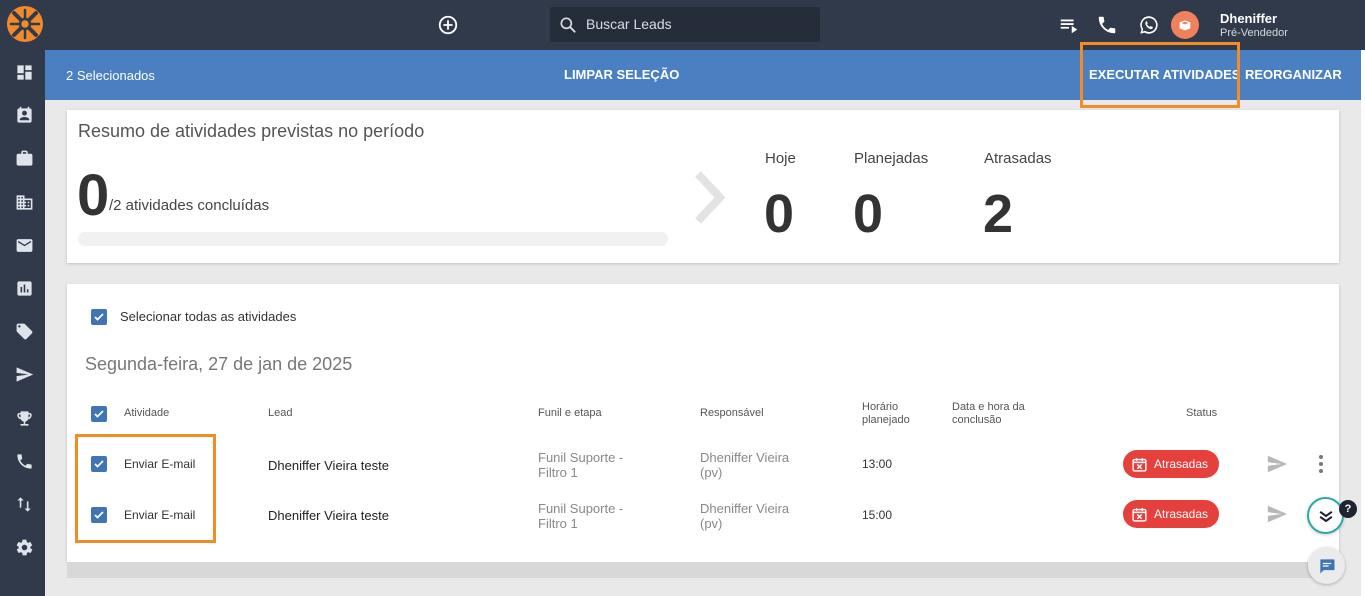 The height and width of the screenshot is (596, 1365). I want to click on column-owner: Responsável, so click(732, 413).